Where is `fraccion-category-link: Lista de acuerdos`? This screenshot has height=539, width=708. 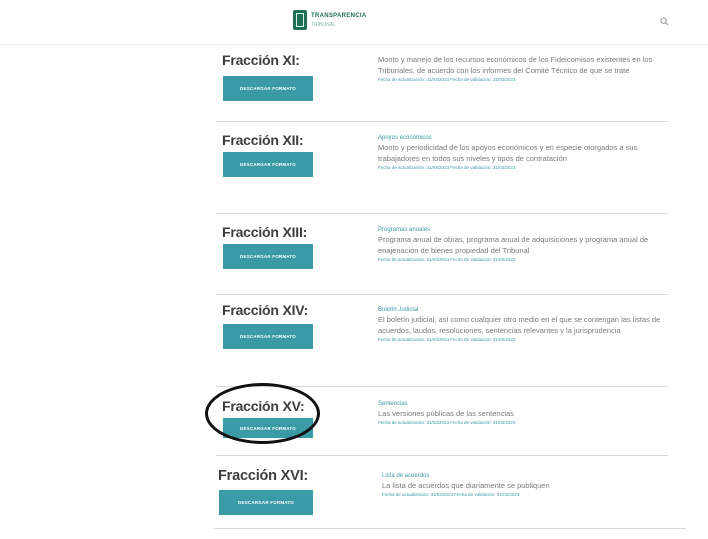
fraccion-category-link: Lista de acuerdos is located at coordinates (532, 476).